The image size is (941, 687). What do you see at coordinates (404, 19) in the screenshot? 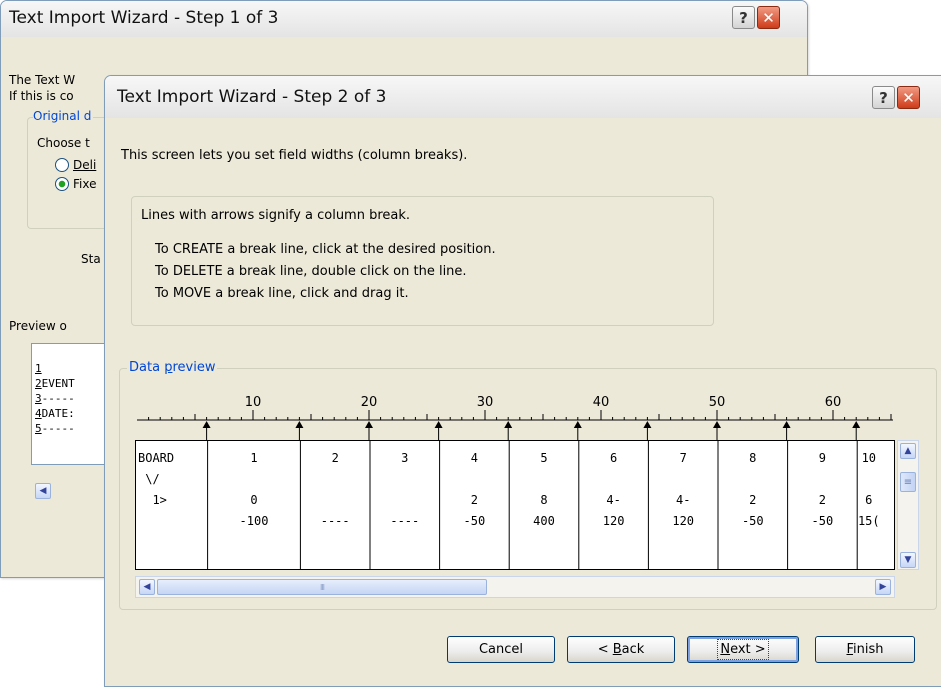
I see `step1-title-bar: Text Import Wizard - Step 1 of 3 ? ✕` at bounding box center [404, 19].